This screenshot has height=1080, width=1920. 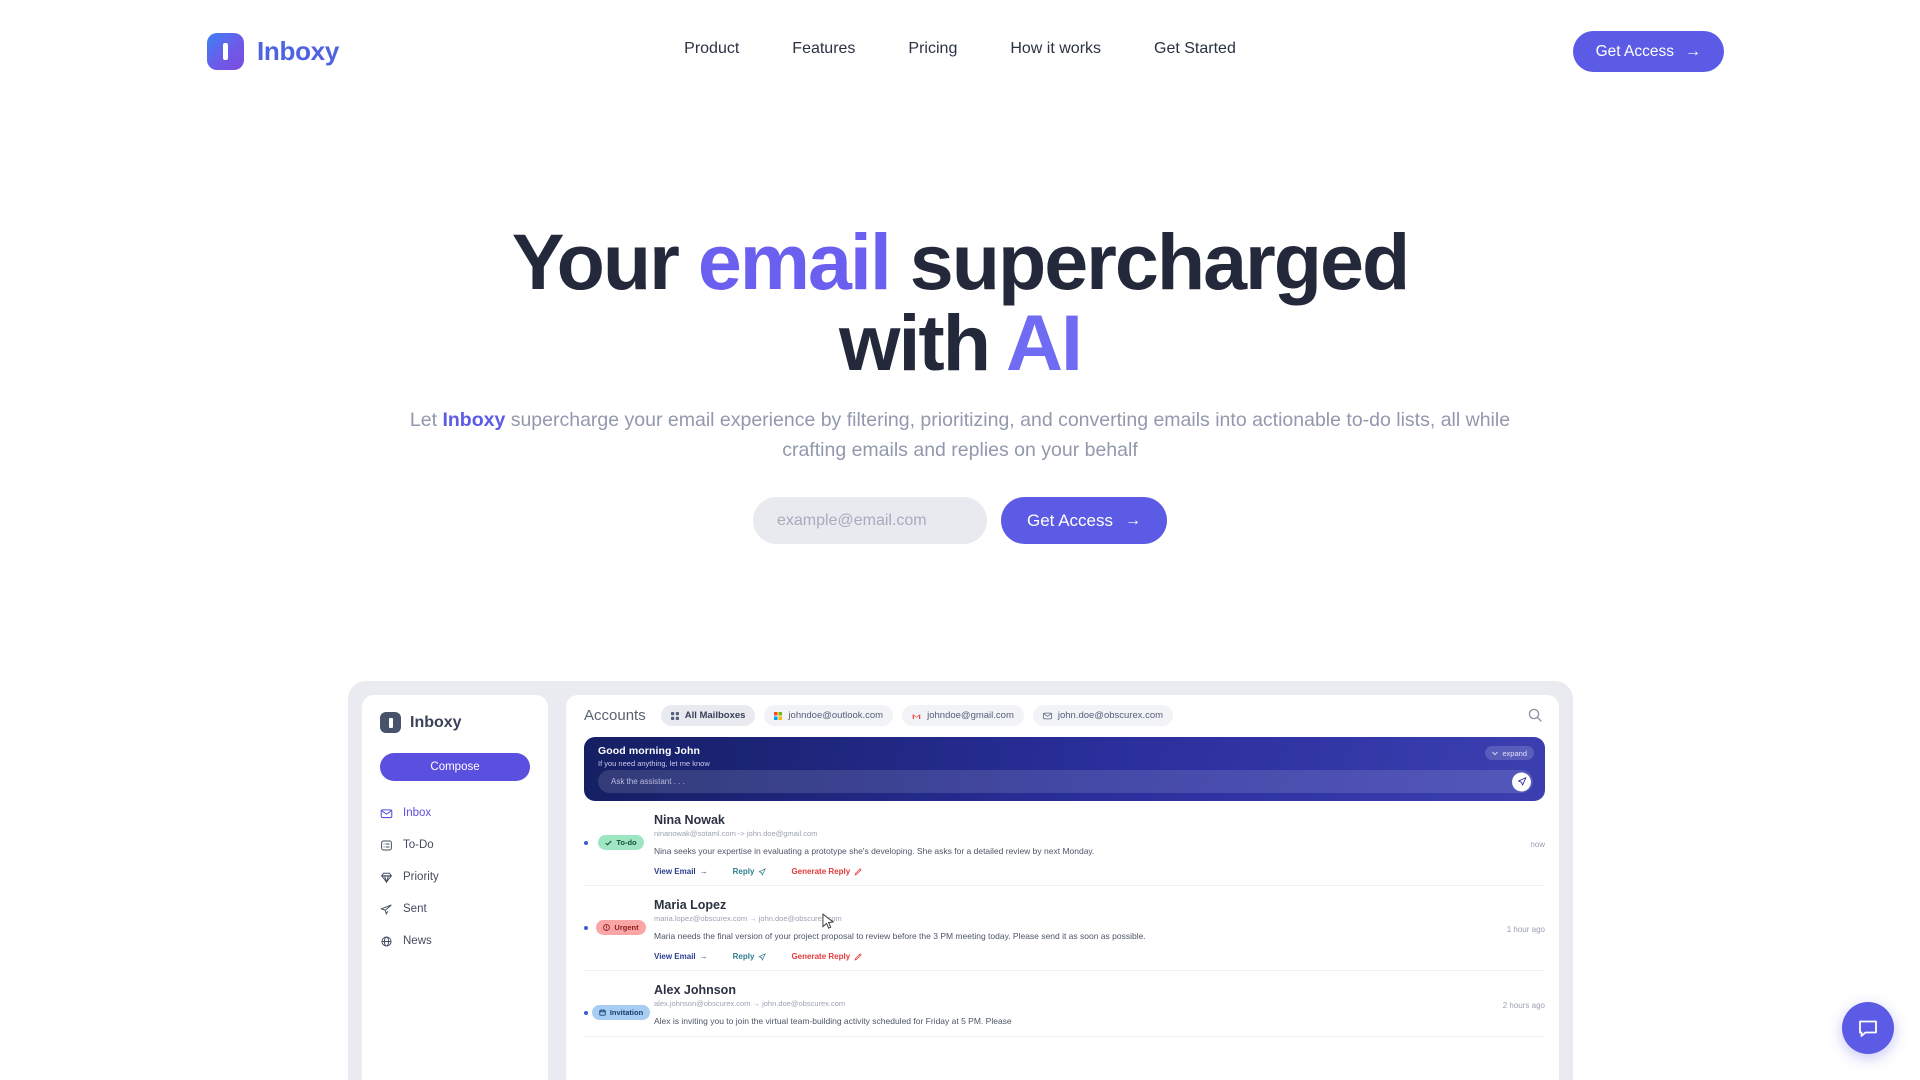 What do you see at coordinates (836, 715) in the screenshot?
I see `account-label-outlook: johndoe@outlook.com` at bounding box center [836, 715].